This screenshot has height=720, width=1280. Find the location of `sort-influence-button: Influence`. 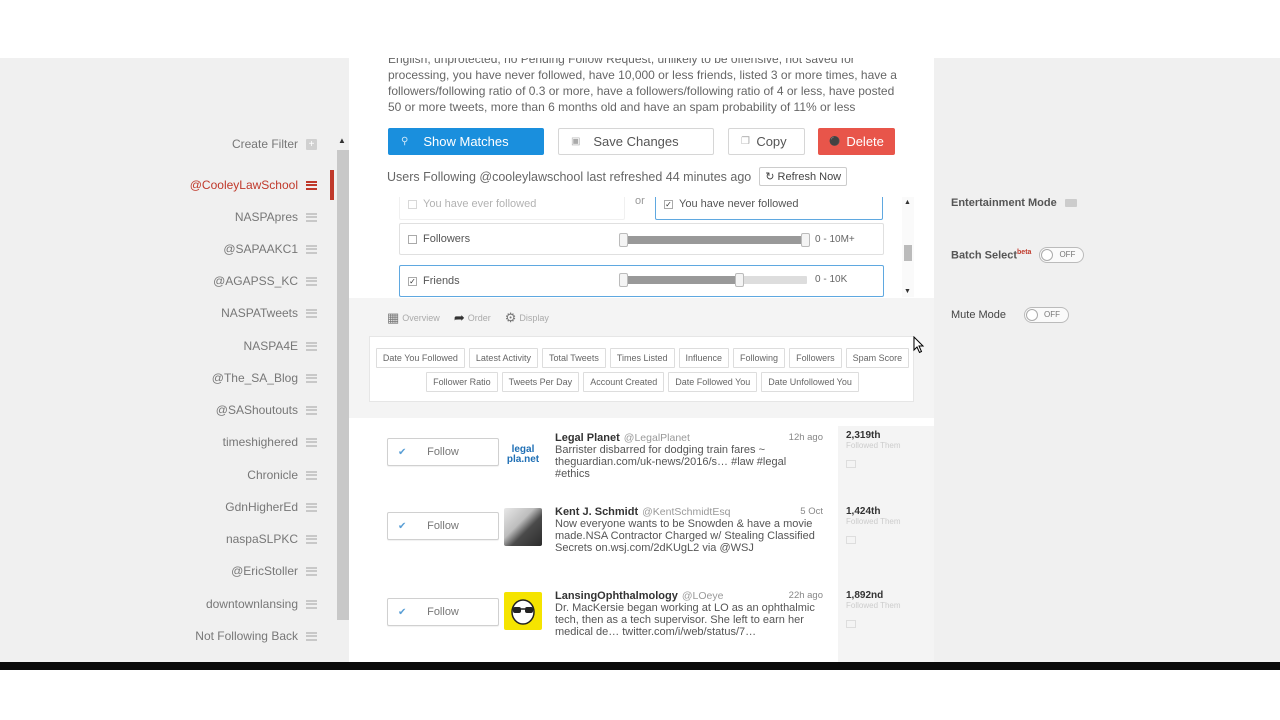

sort-influence-button: Influence is located at coordinates (704, 358).